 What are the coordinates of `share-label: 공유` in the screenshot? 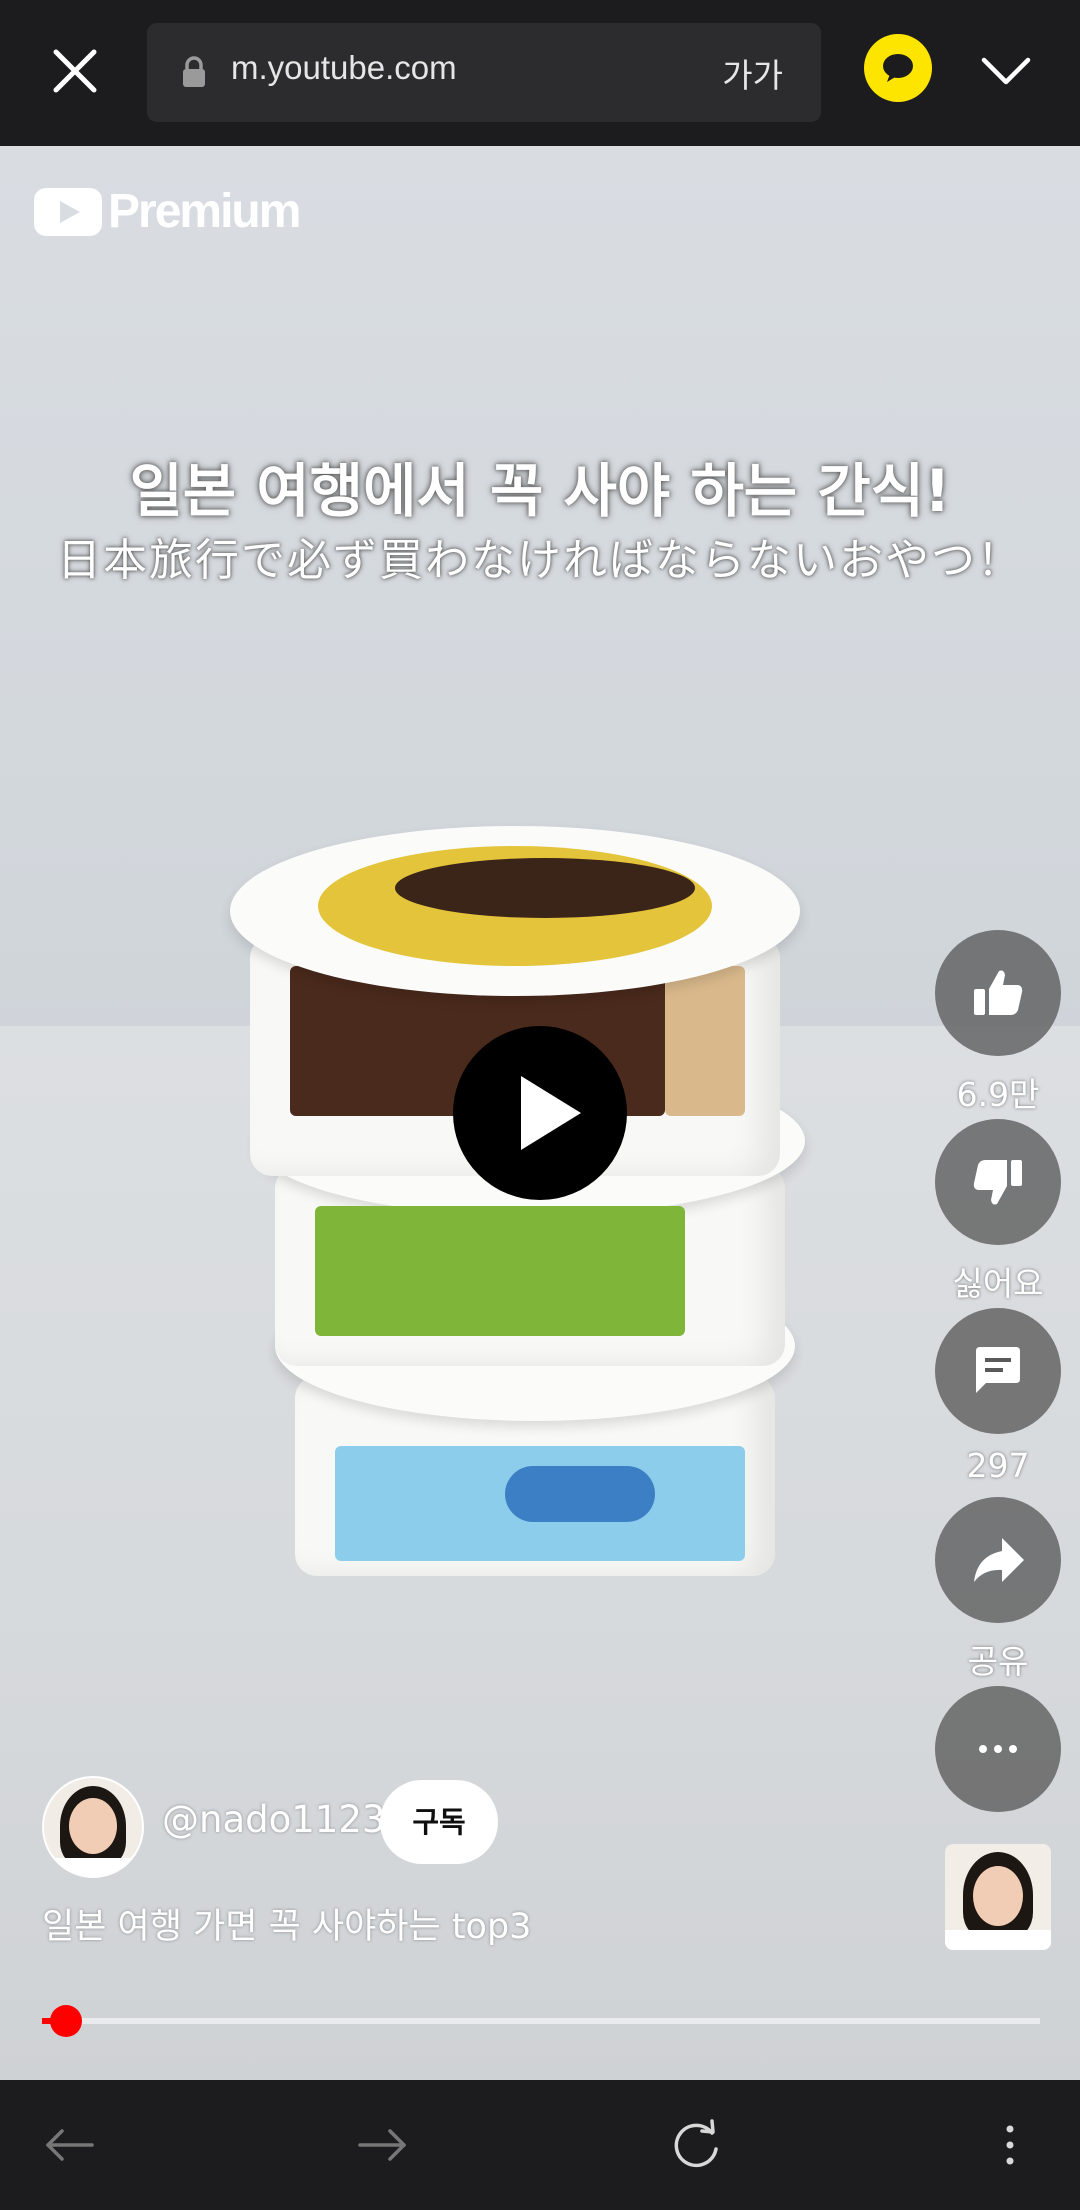 It's located at (998, 1661).